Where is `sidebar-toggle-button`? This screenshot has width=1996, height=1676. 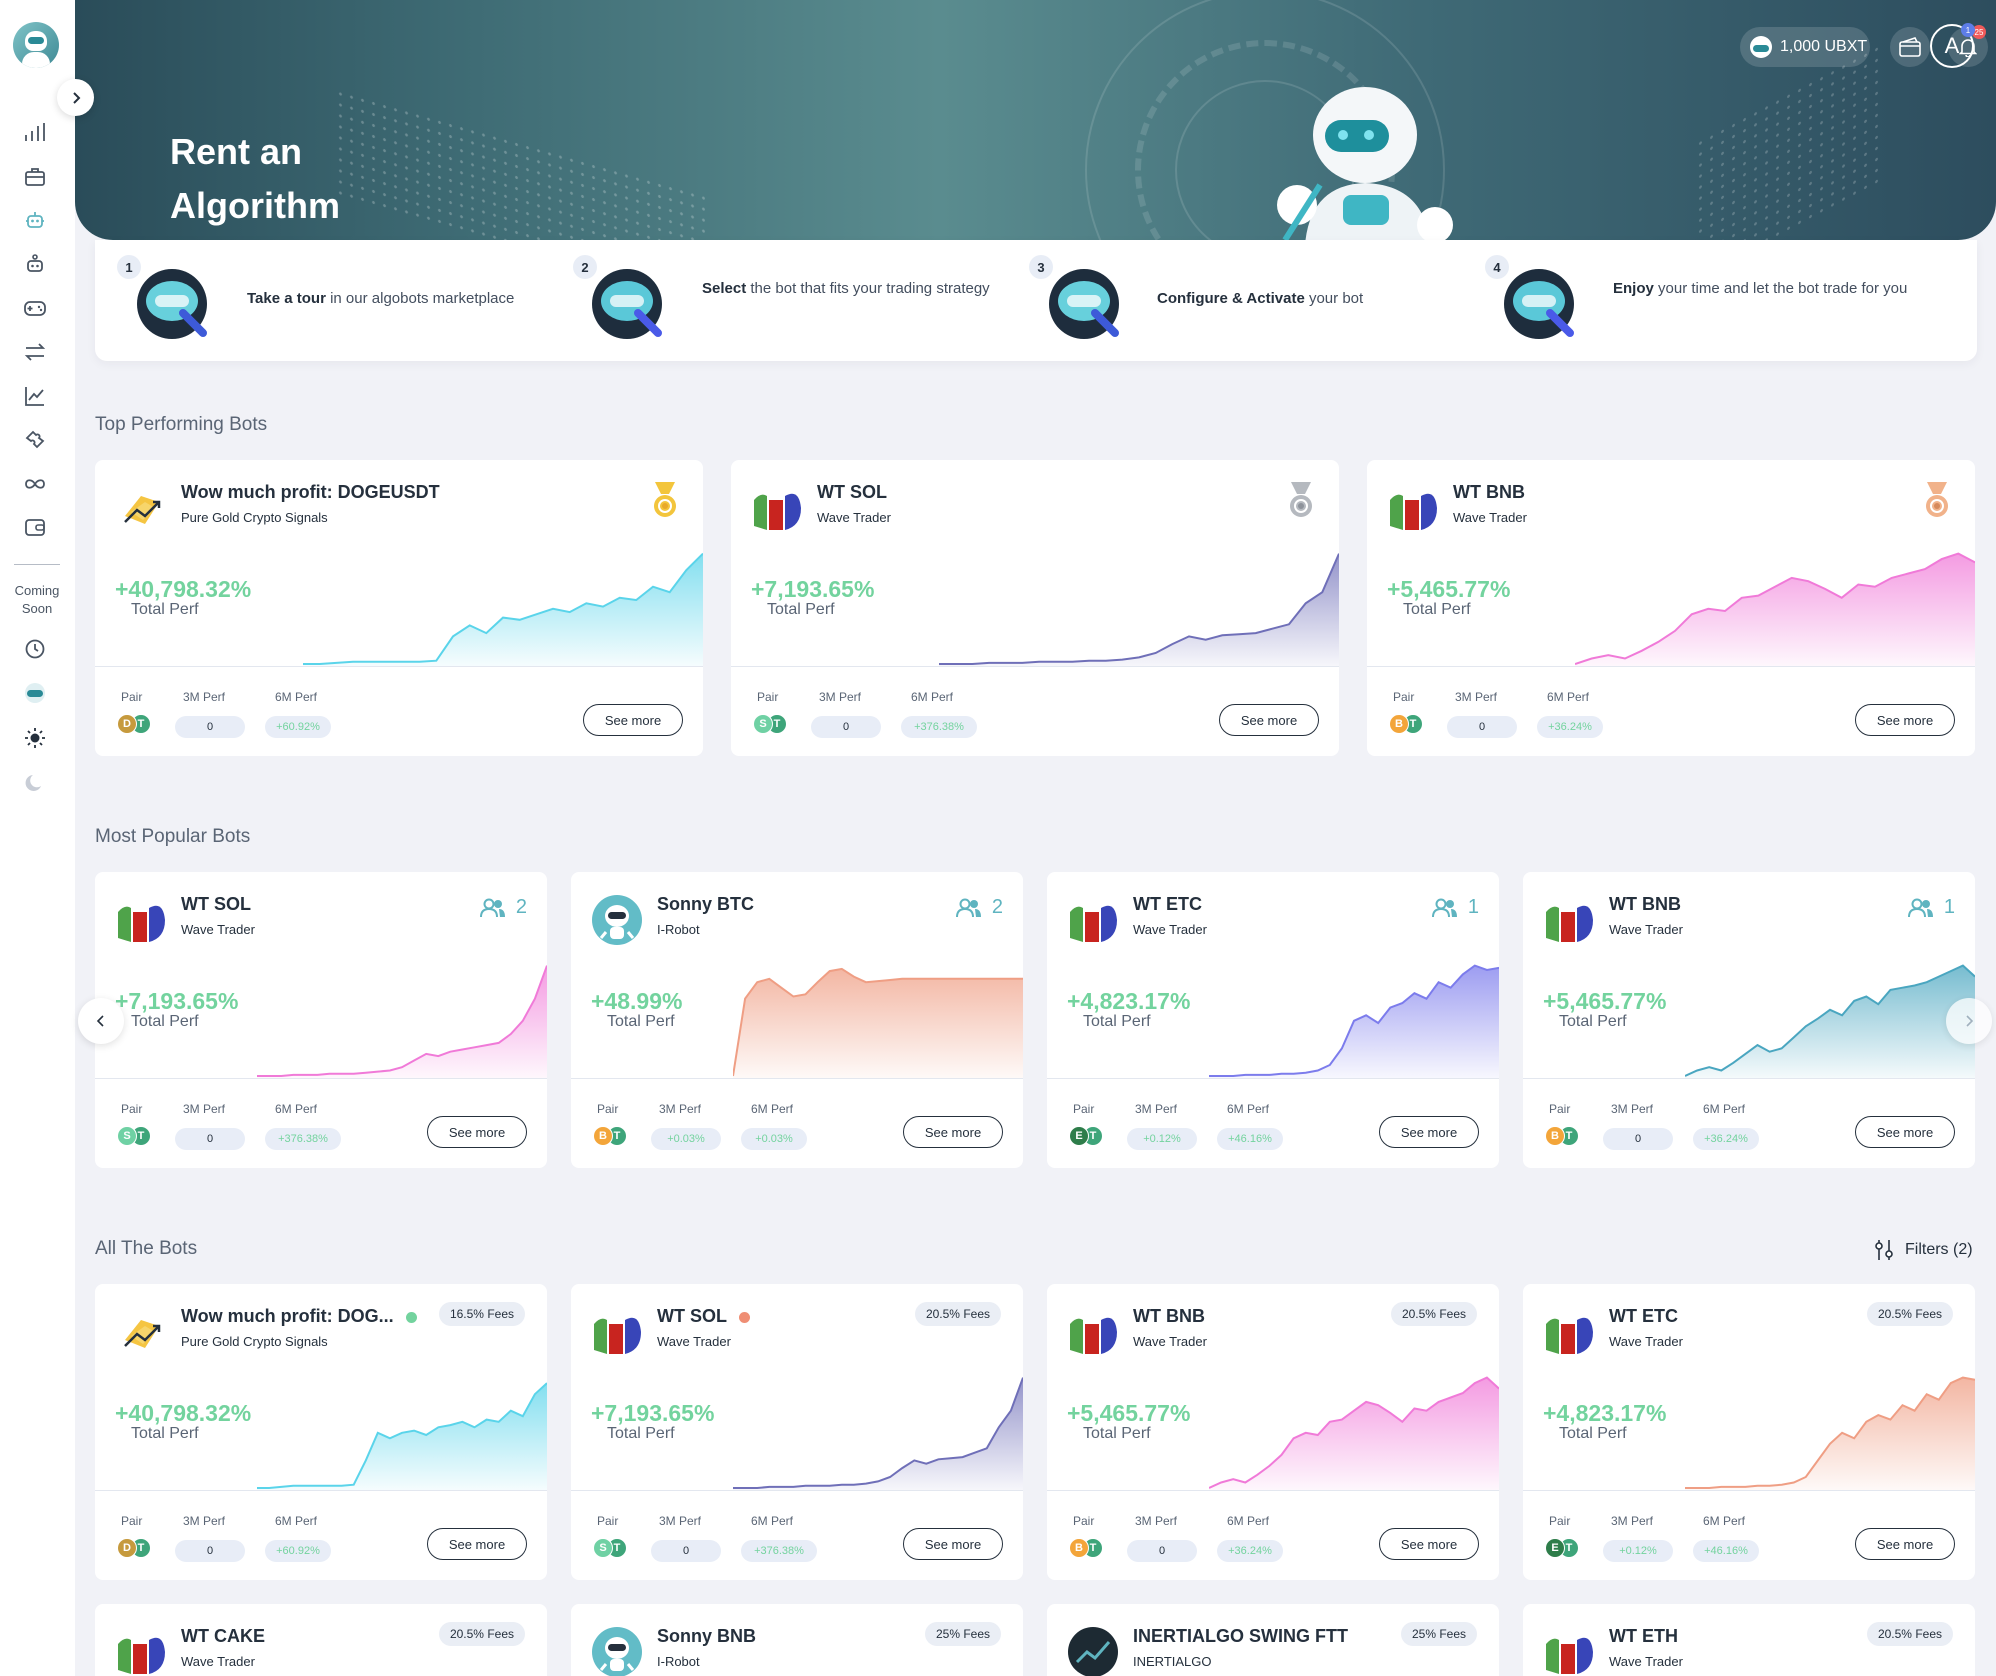 sidebar-toggle-button is located at coordinates (75, 97).